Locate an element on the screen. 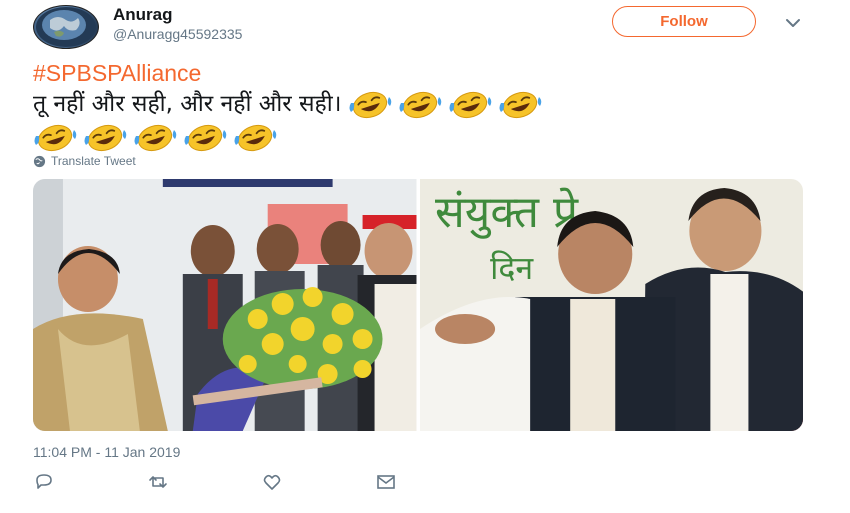 This screenshot has height=513, width=850. tweet-actions is located at coordinates (261, 482).